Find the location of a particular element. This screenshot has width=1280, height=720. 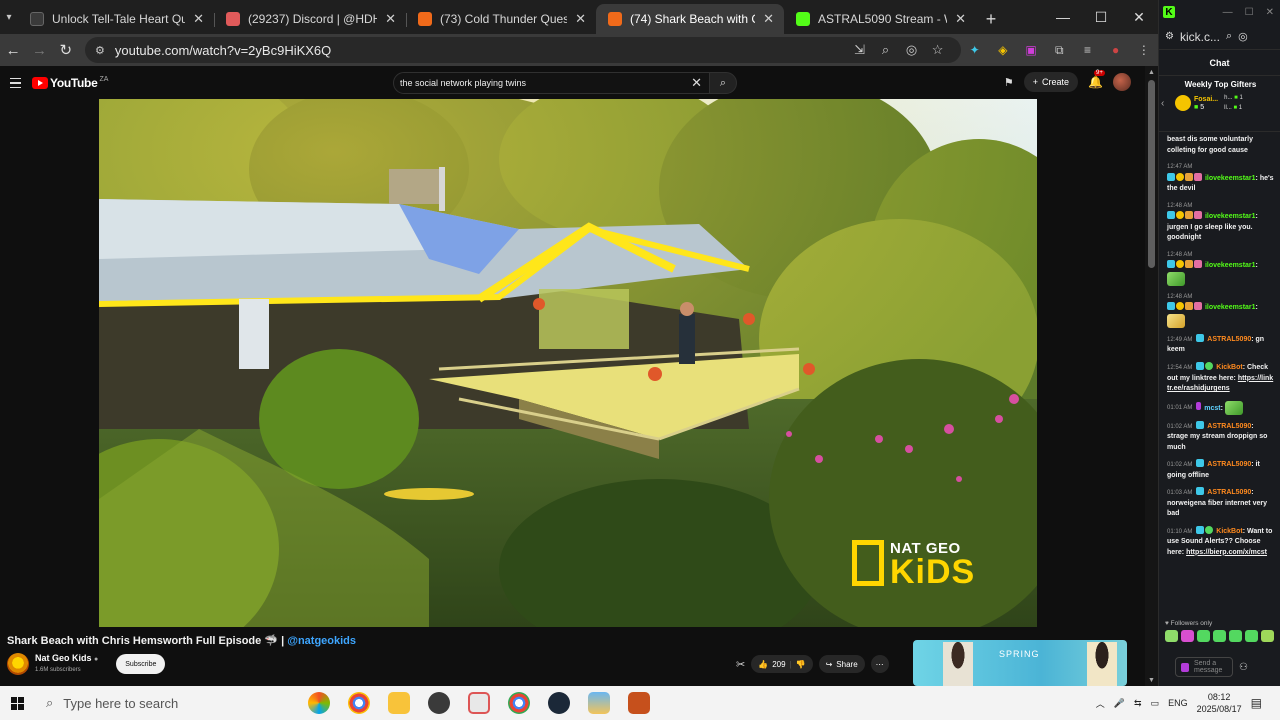

search-input: the social network playing twins ✕ is located at coordinates (552, 83).